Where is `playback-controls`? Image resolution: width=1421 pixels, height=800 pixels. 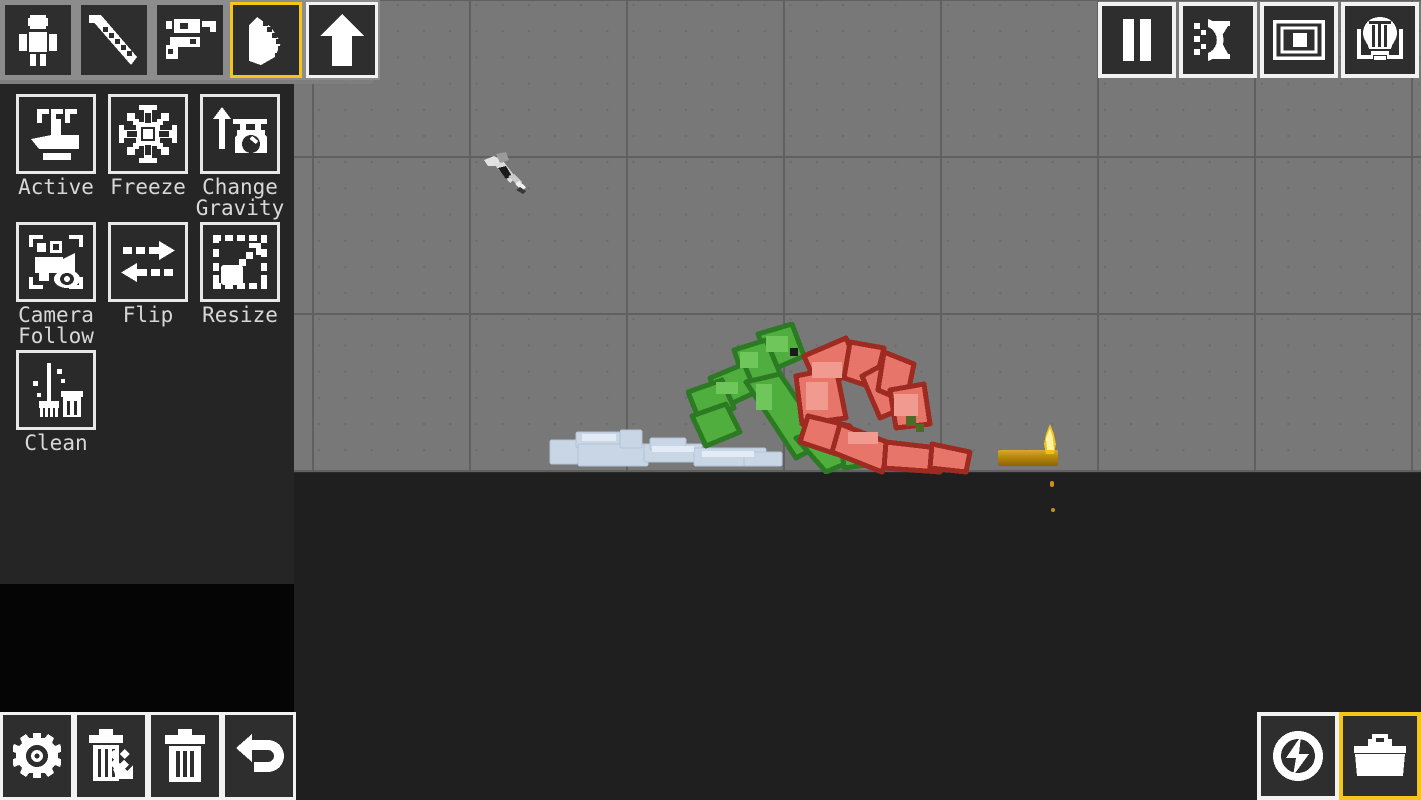 playback-controls is located at coordinates (1258, 40).